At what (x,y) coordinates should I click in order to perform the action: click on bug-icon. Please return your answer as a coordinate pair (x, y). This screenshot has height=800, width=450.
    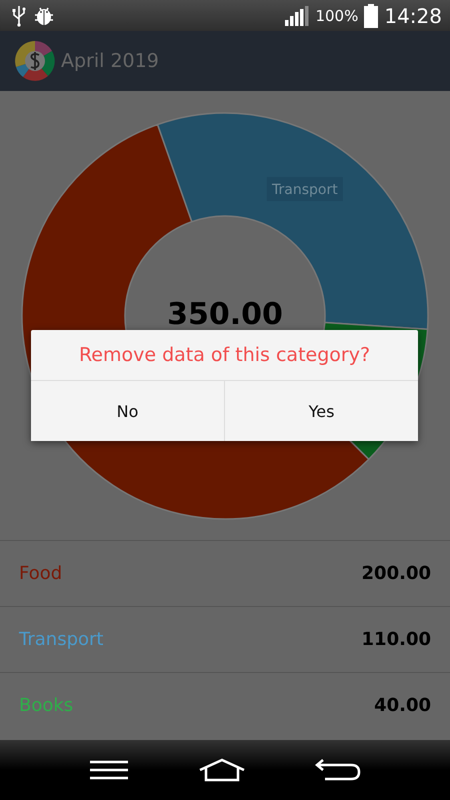
    Looking at the image, I should click on (44, 15).